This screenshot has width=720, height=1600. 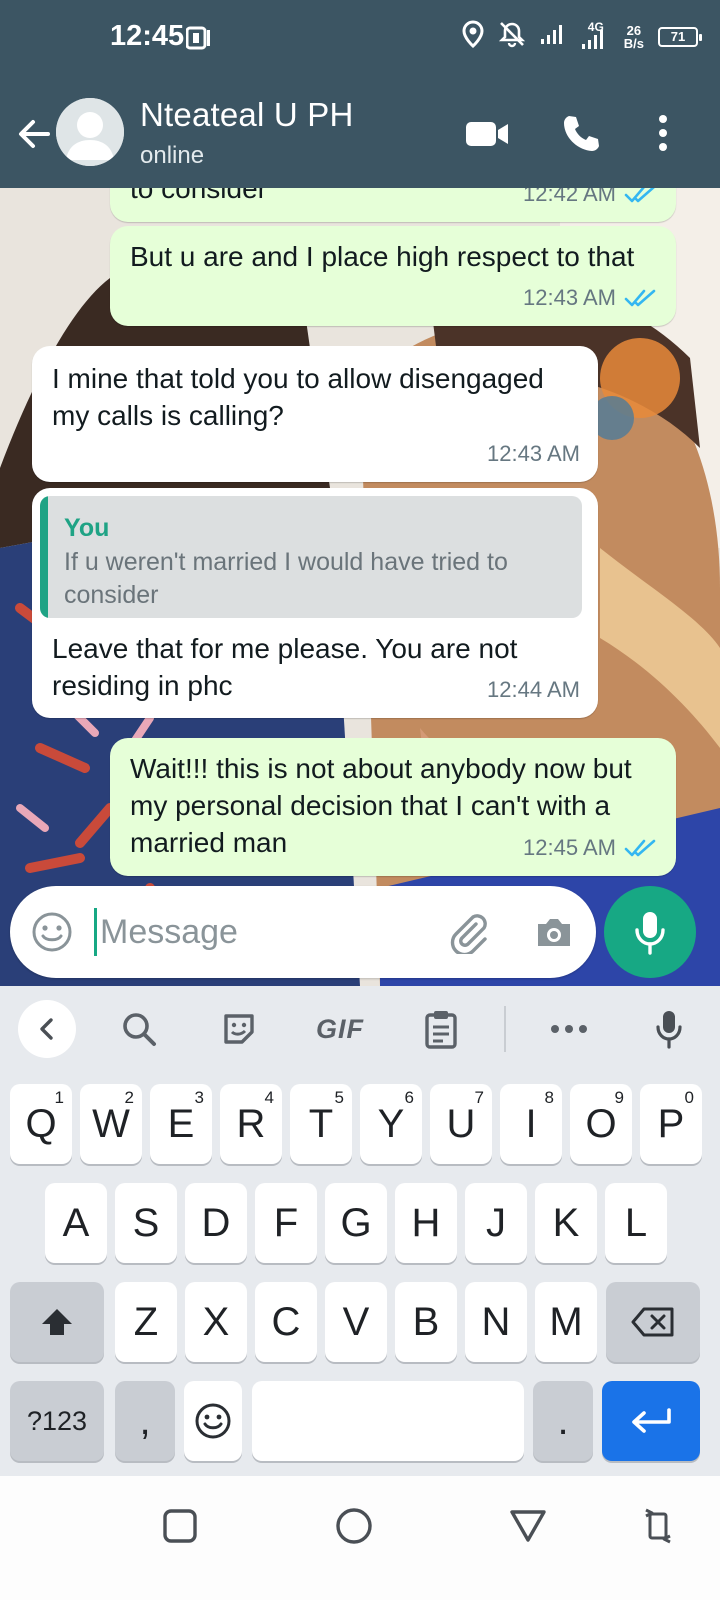 I want to click on key-q: Q1, so click(x=41, y=1124).